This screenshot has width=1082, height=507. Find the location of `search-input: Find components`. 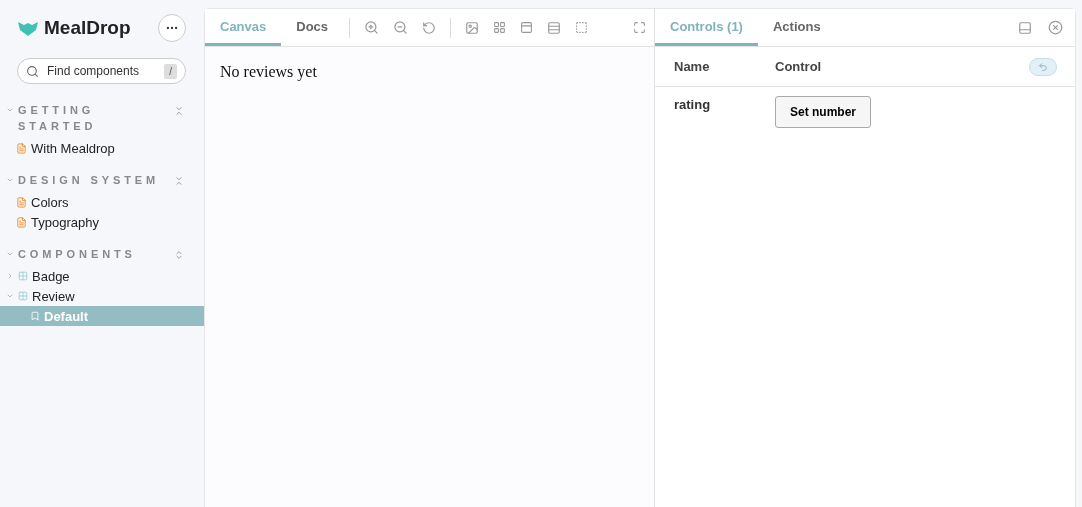

search-input: Find components is located at coordinates (102, 71).